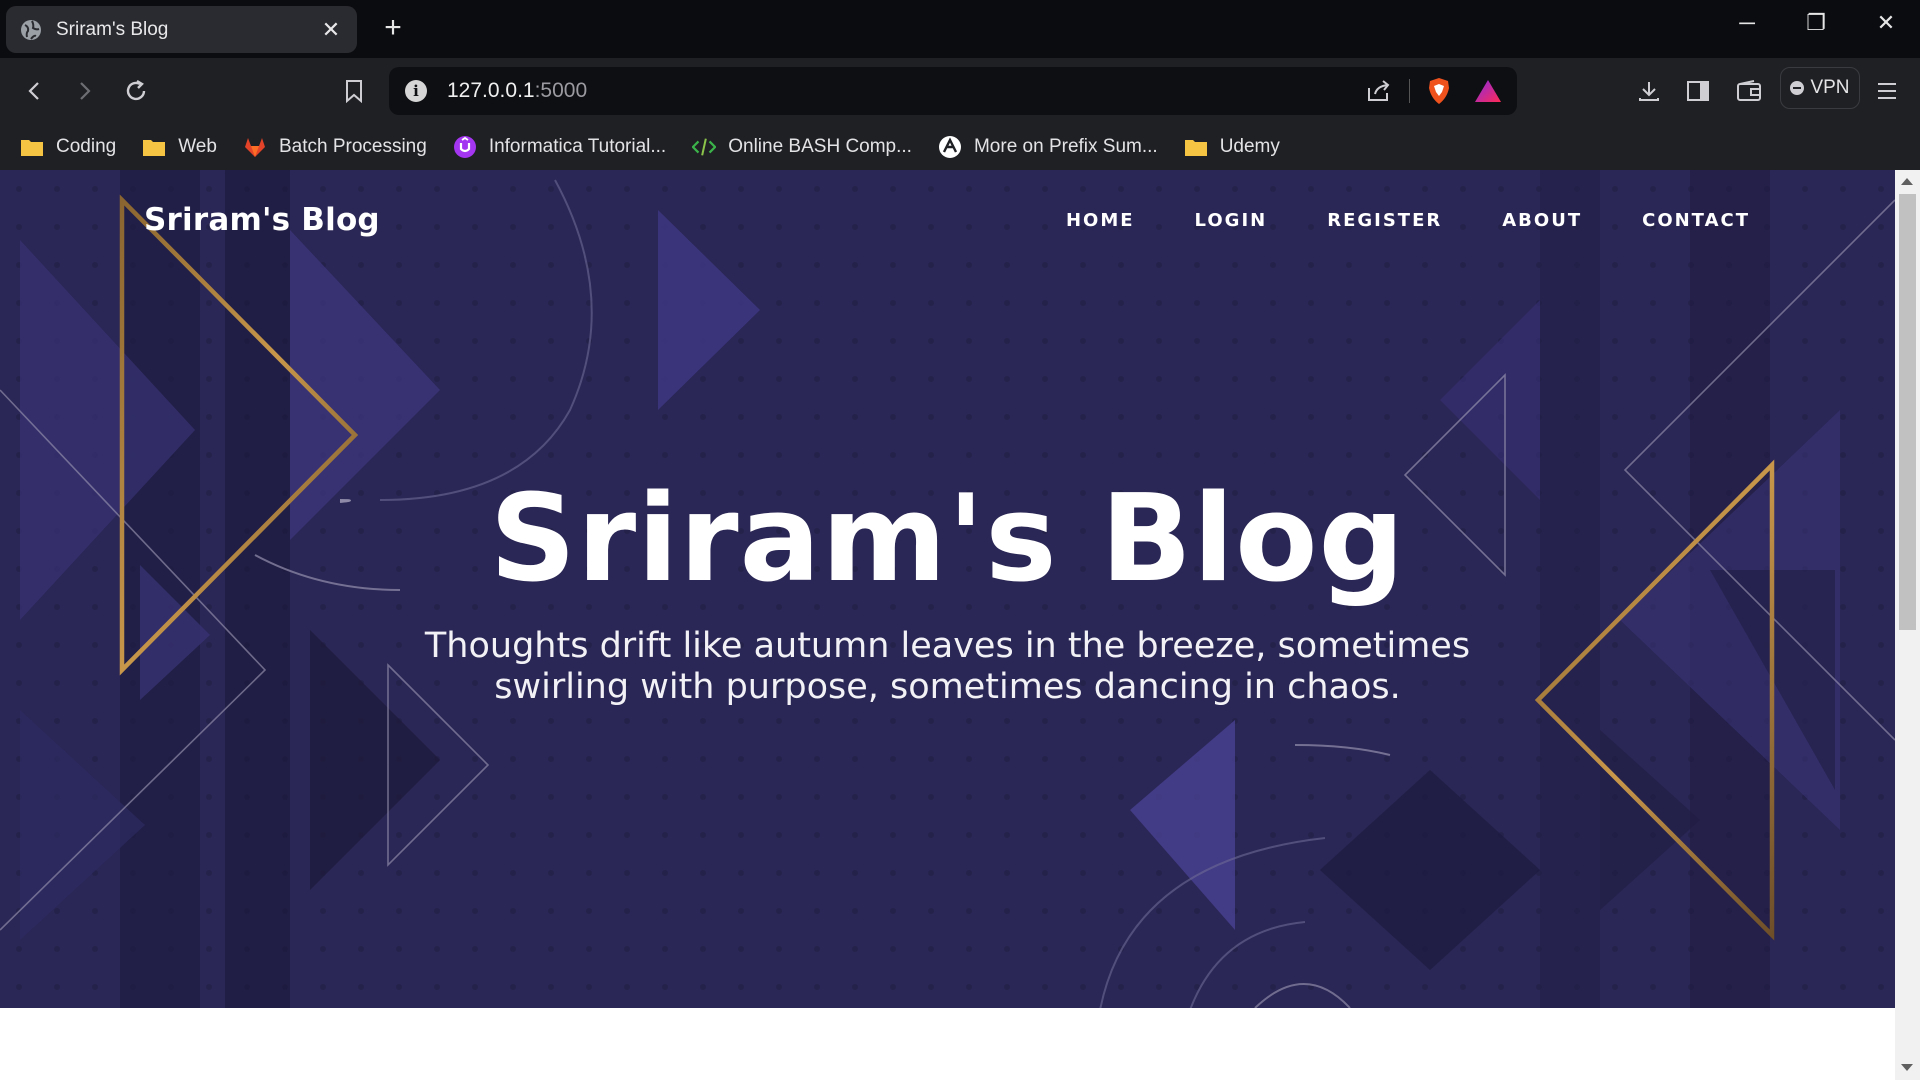 The height and width of the screenshot is (1080, 1920). What do you see at coordinates (416, 91) in the screenshot?
I see `site-info-icon: i` at bounding box center [416, 91].